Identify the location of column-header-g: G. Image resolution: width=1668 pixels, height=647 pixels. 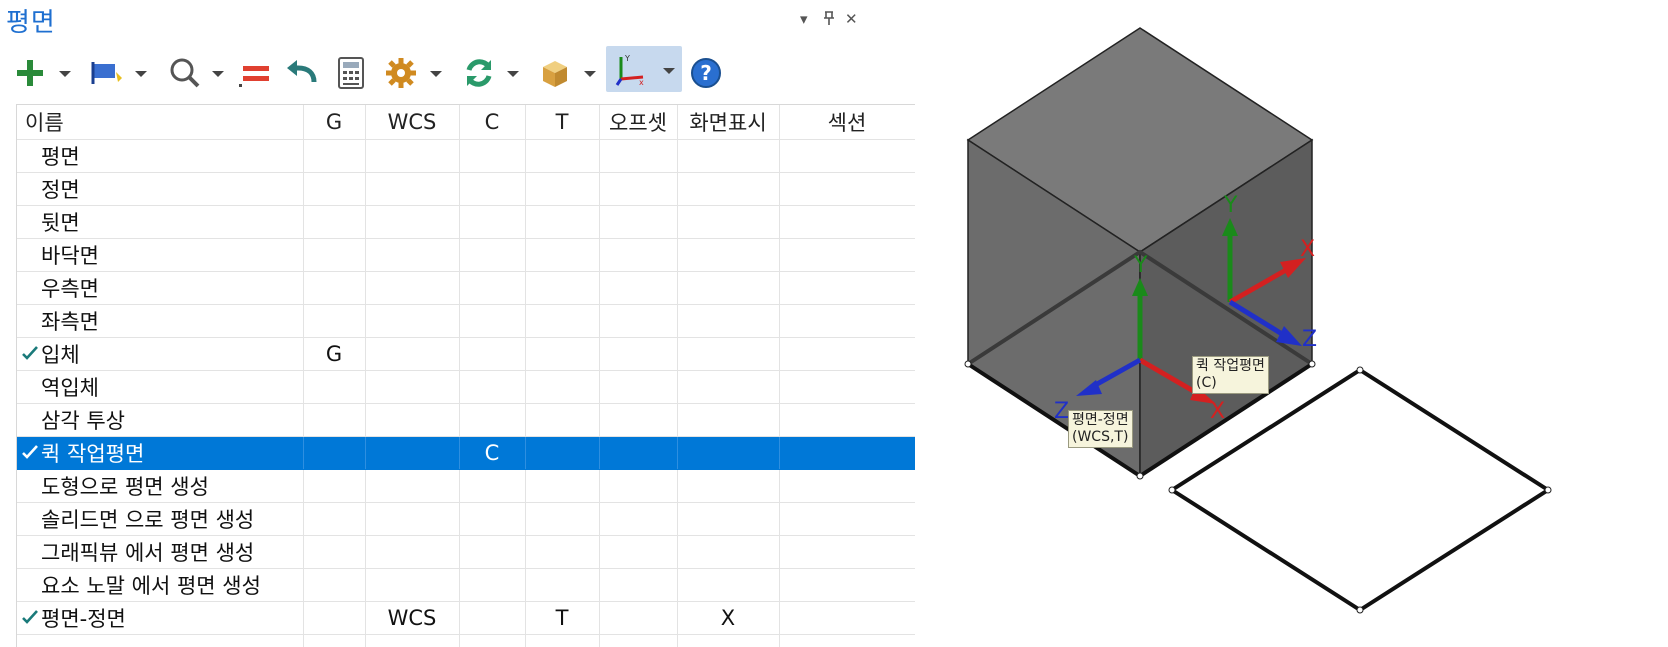
(334, 122).